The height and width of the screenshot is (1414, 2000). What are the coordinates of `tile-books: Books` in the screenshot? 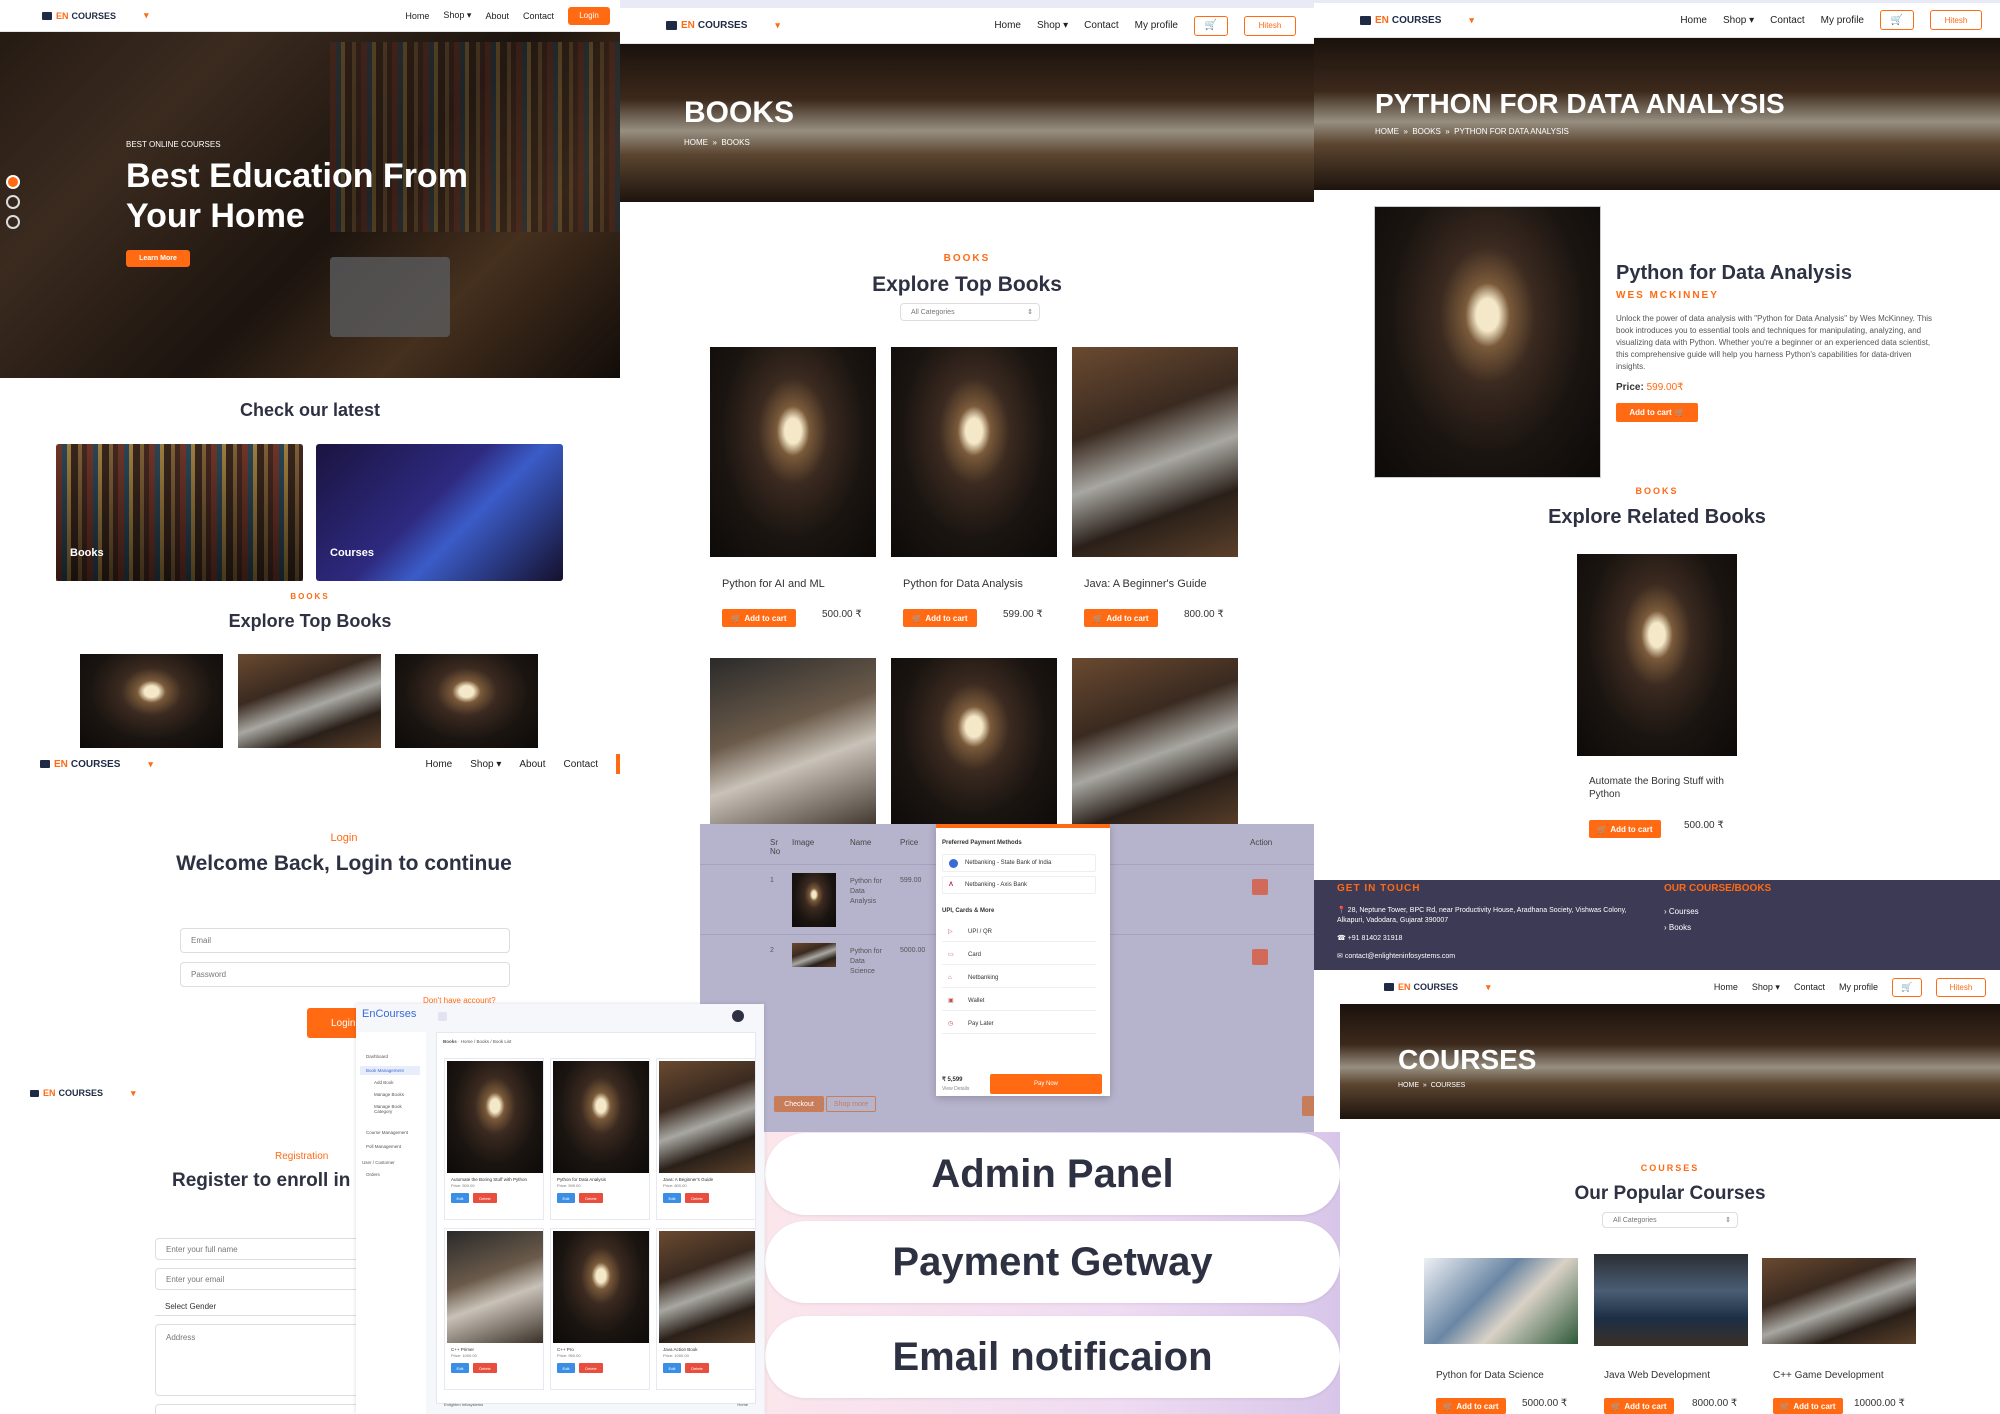 It's located at (179, 512).